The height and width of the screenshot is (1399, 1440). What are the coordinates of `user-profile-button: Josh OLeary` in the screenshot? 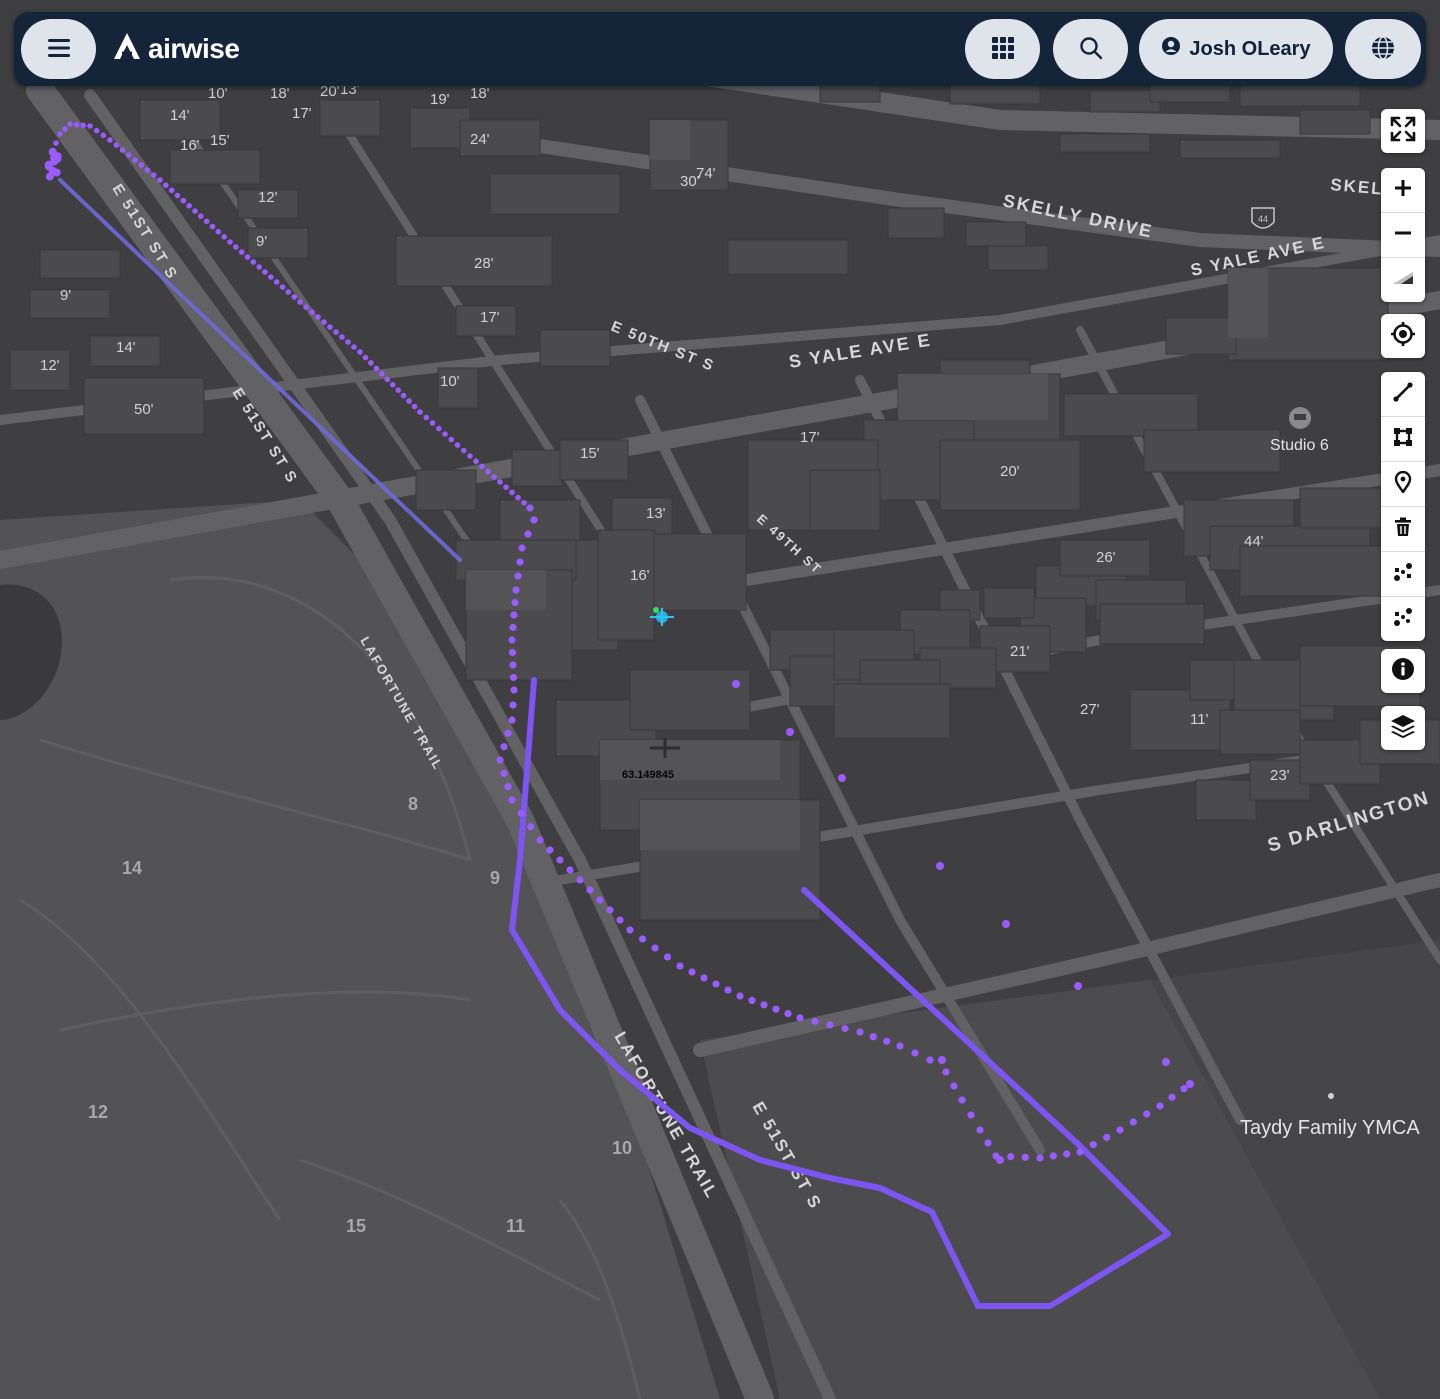 It's located at (1236, 49).